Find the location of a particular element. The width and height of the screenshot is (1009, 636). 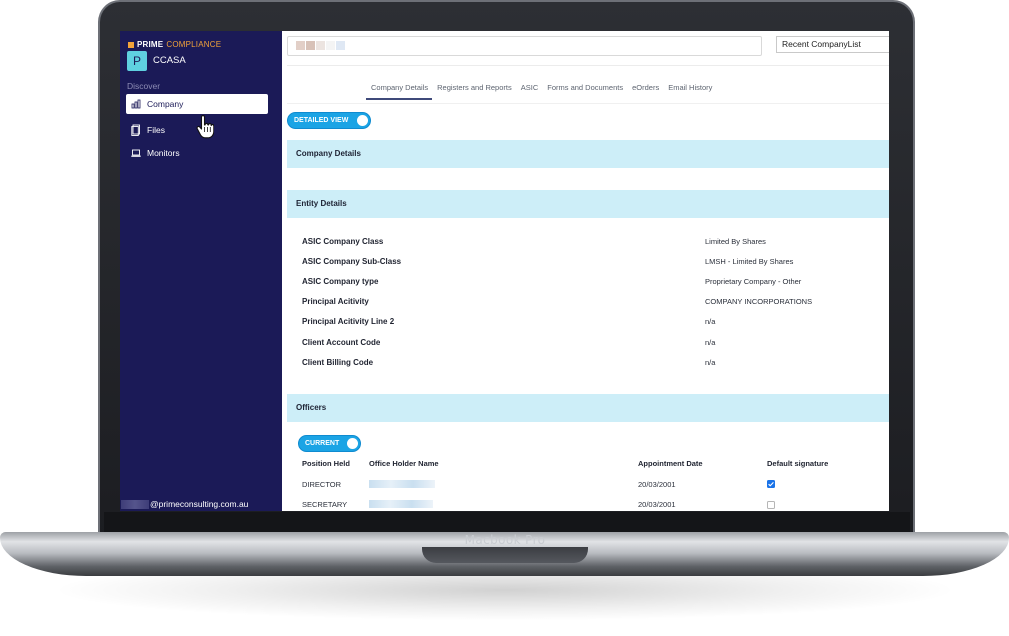

detail-label: ASIC Company type is located at coordinates (340, 281).